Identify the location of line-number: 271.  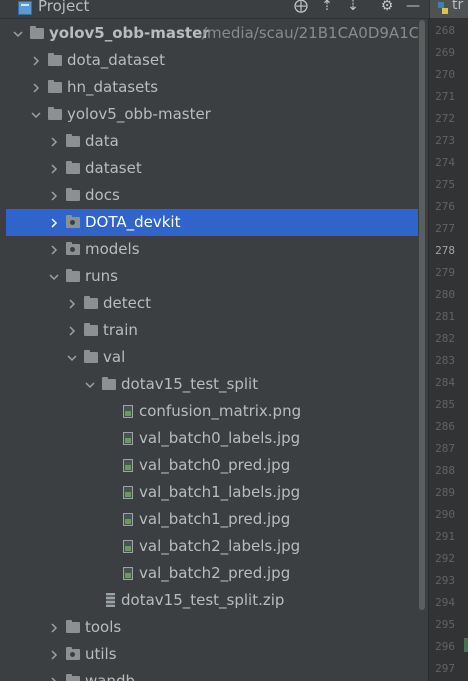
(445, 96).